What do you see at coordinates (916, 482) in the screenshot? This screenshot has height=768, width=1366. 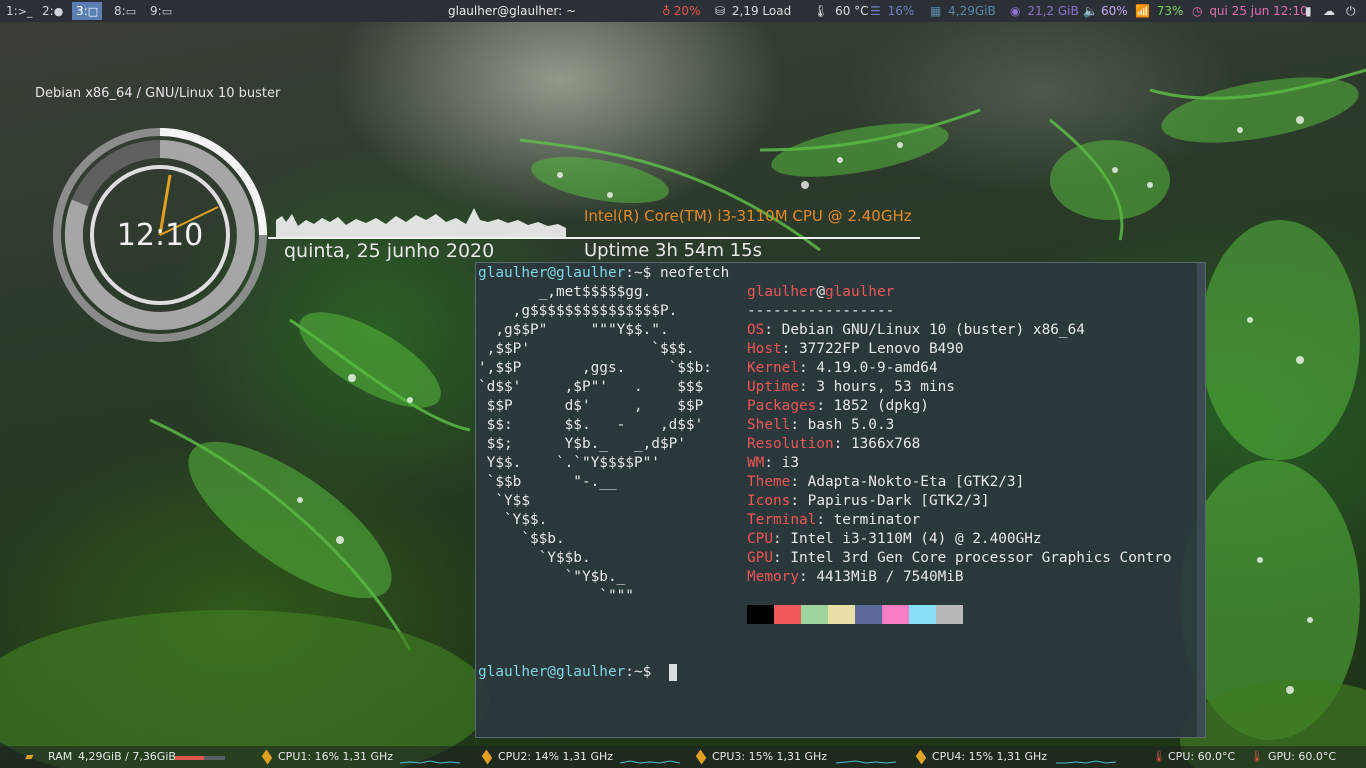 I see `info-value: Adapta-Nokto-Eta [GTK2/3]` at bounding box center [916, 482].